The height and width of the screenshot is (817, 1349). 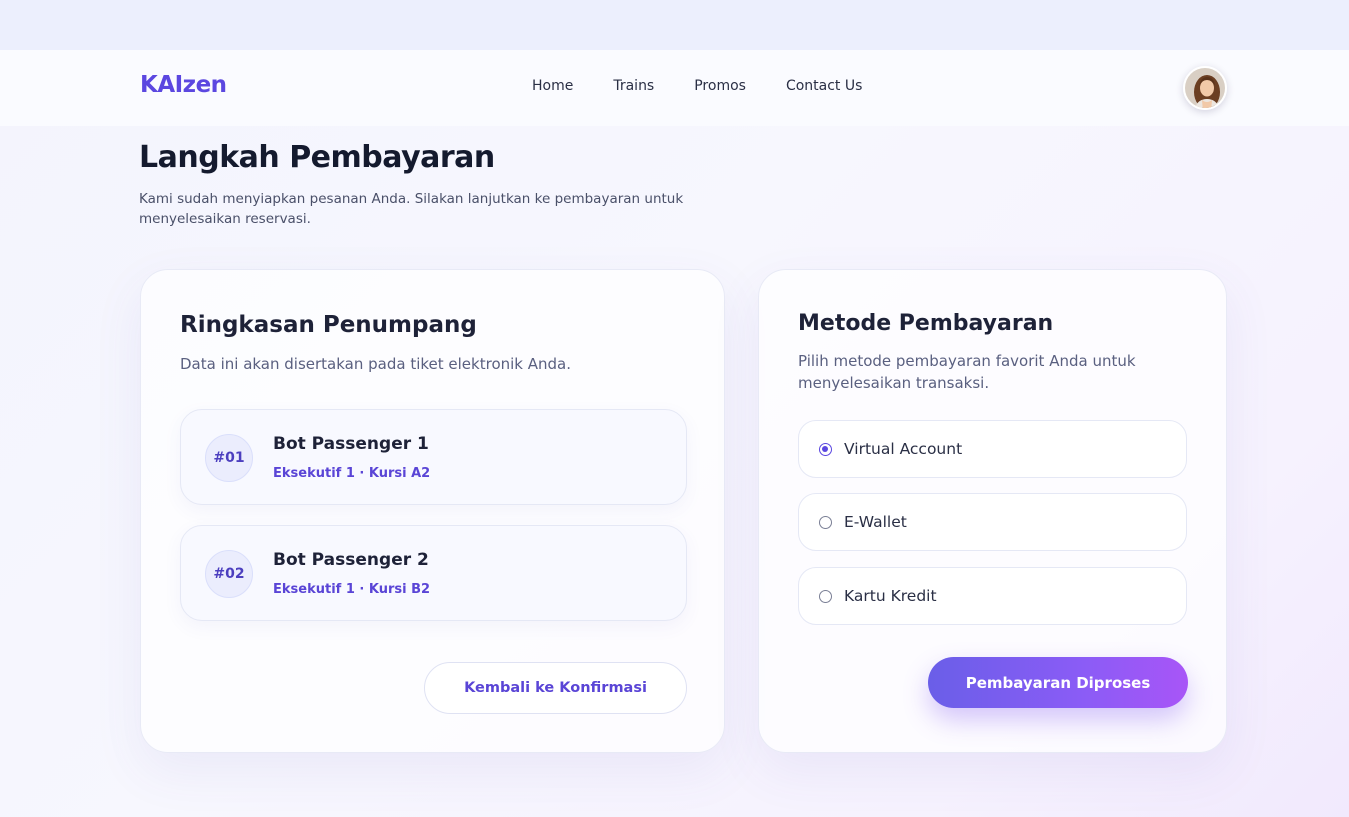 I want to click on nav-link-contact-us: Contact Us, so click(x=824, y=86).